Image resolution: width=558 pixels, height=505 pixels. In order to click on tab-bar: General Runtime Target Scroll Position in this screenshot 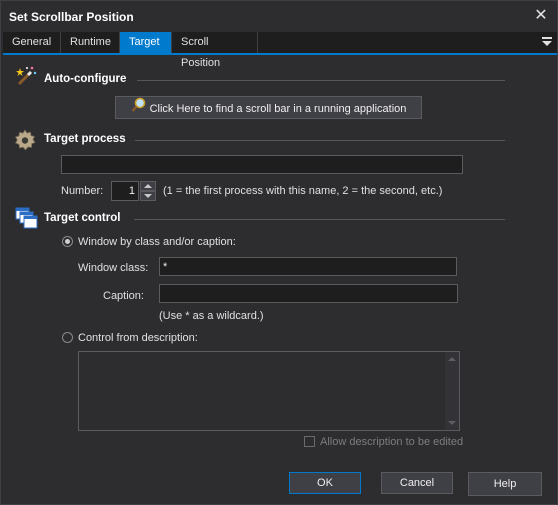, I will do `click(280, 50)`.